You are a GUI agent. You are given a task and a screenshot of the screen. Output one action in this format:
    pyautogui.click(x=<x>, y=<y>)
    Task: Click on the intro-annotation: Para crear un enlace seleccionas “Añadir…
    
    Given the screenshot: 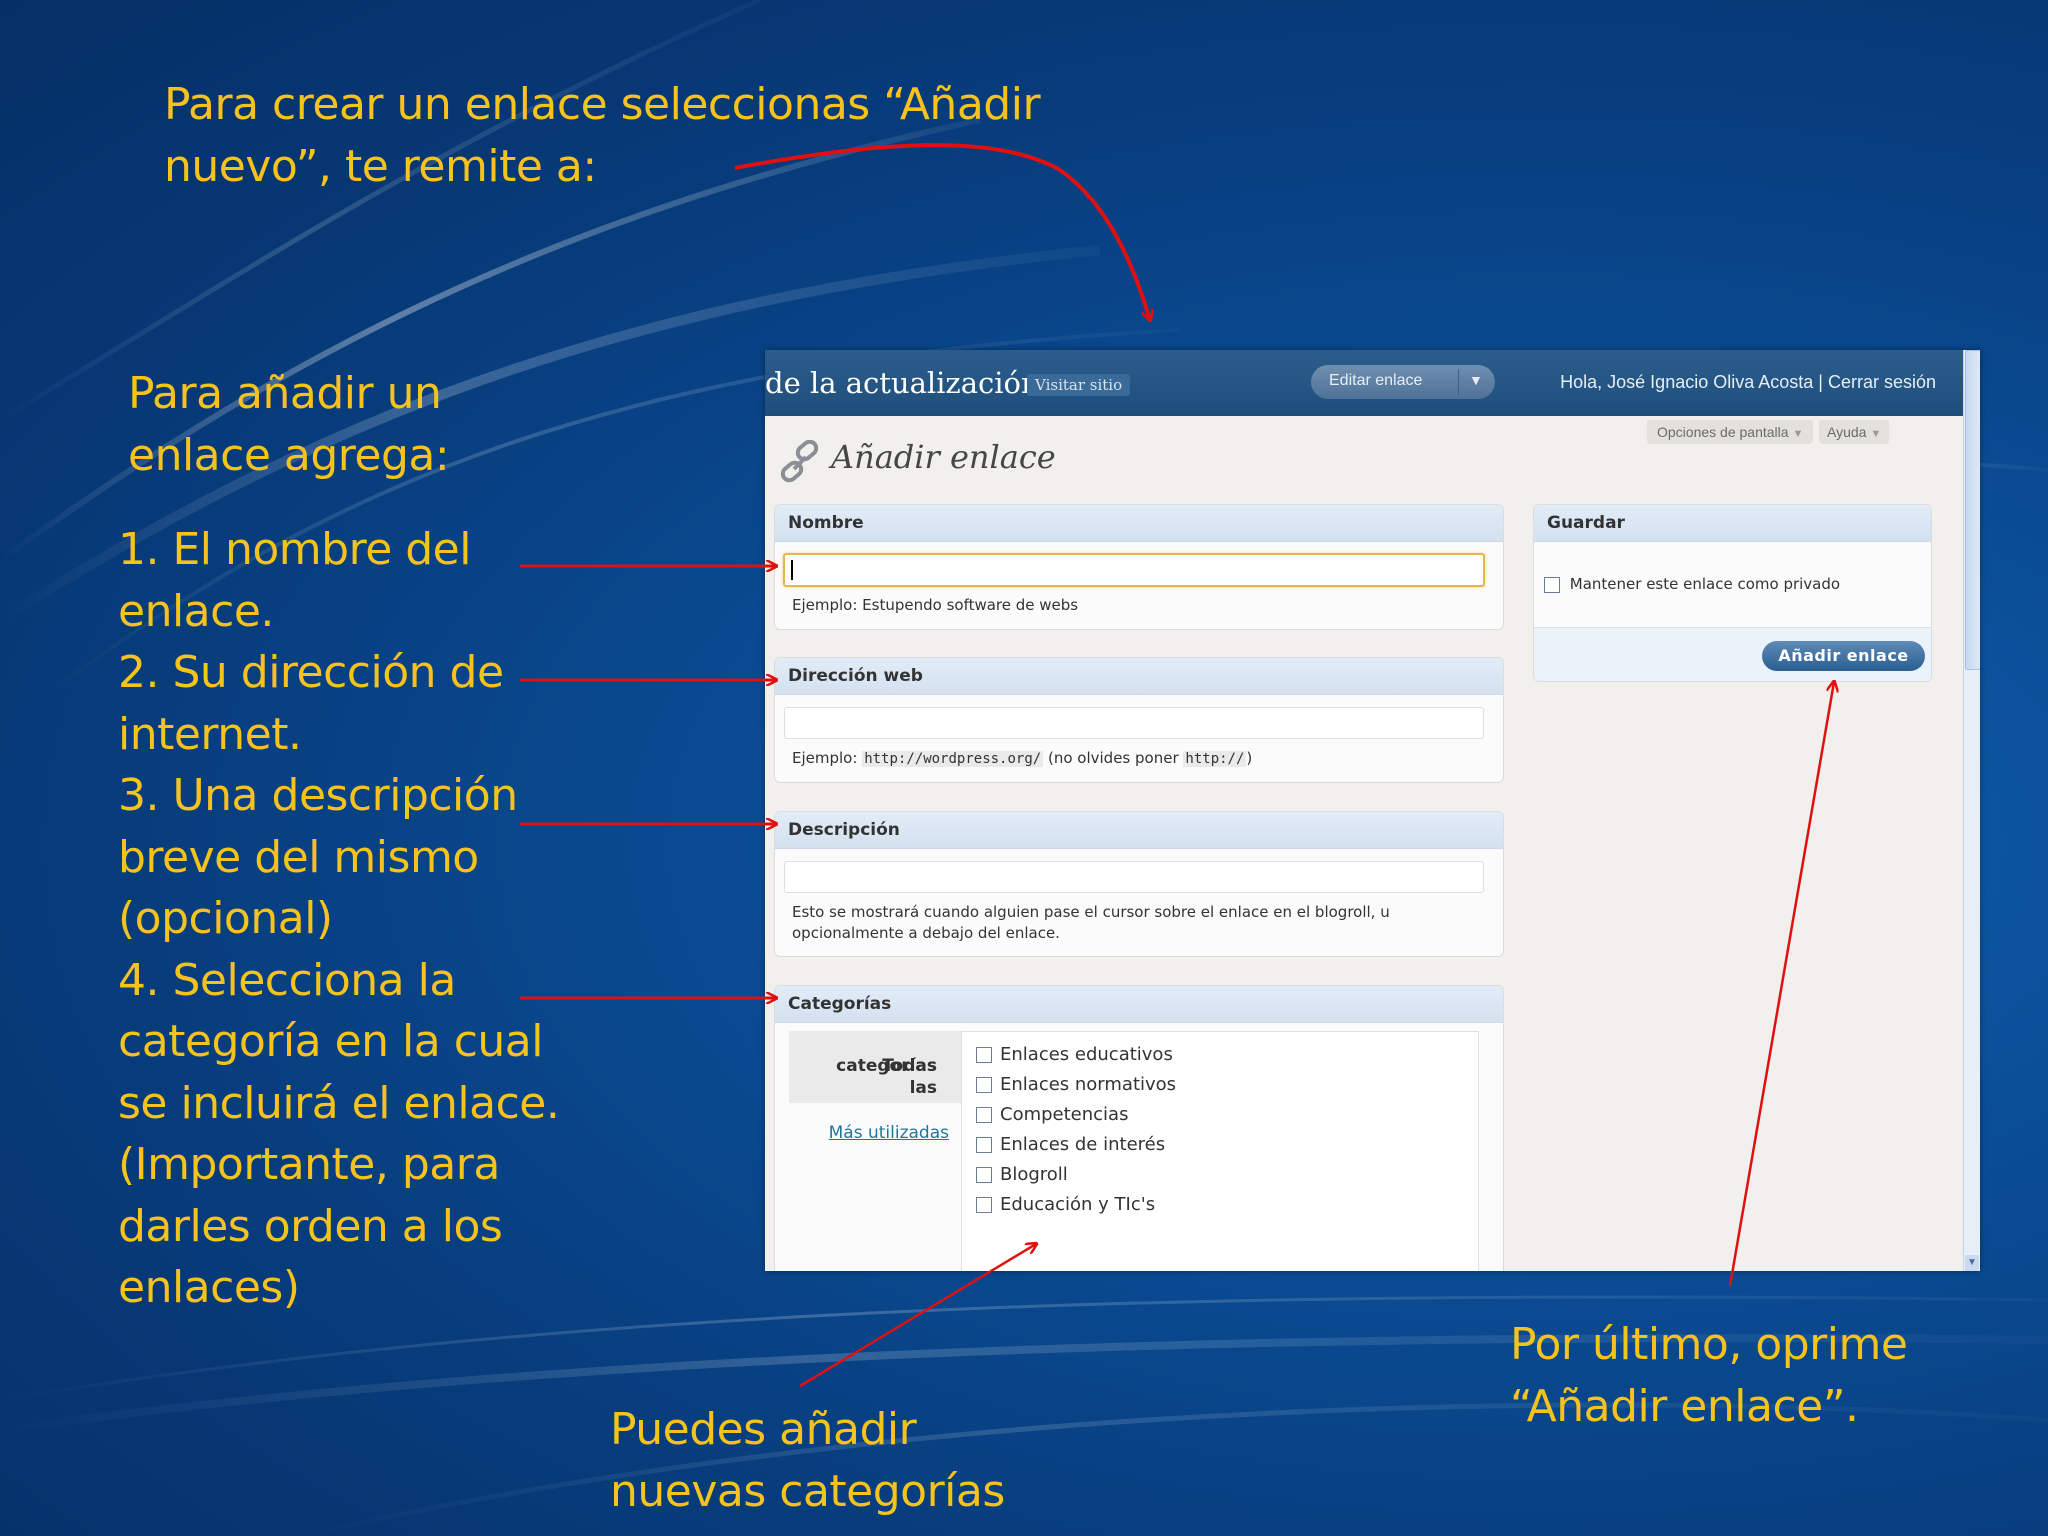 What is the action you would take?
    pyautogui.click(x=602, y=136)
    